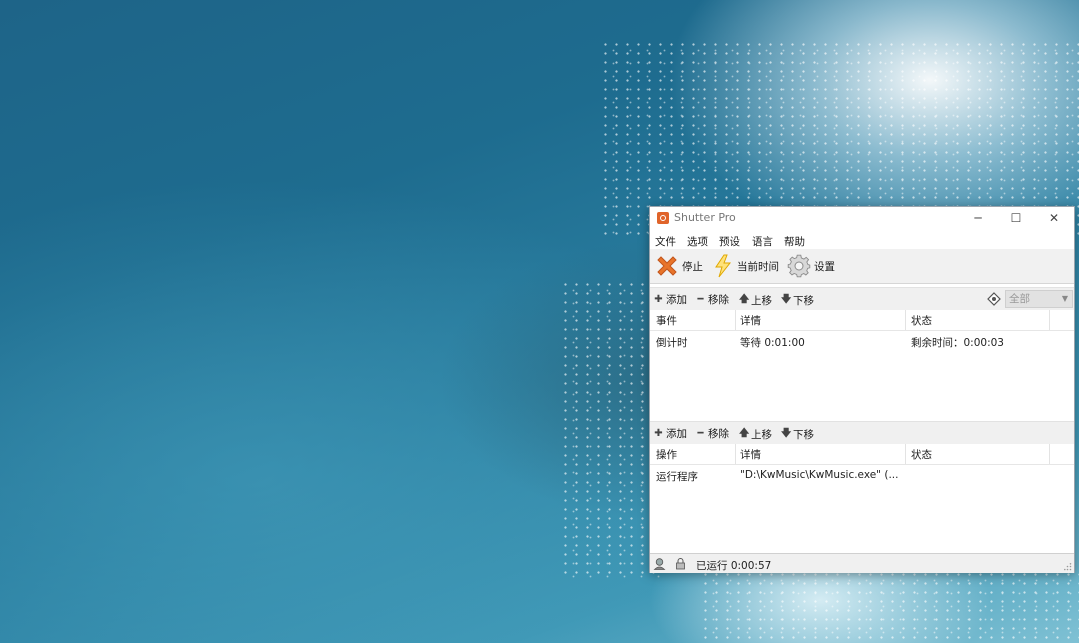 This screenshot has height=643, width=1079. I want to click on actions-remove-button: ━ 移除, so click(712, 433).